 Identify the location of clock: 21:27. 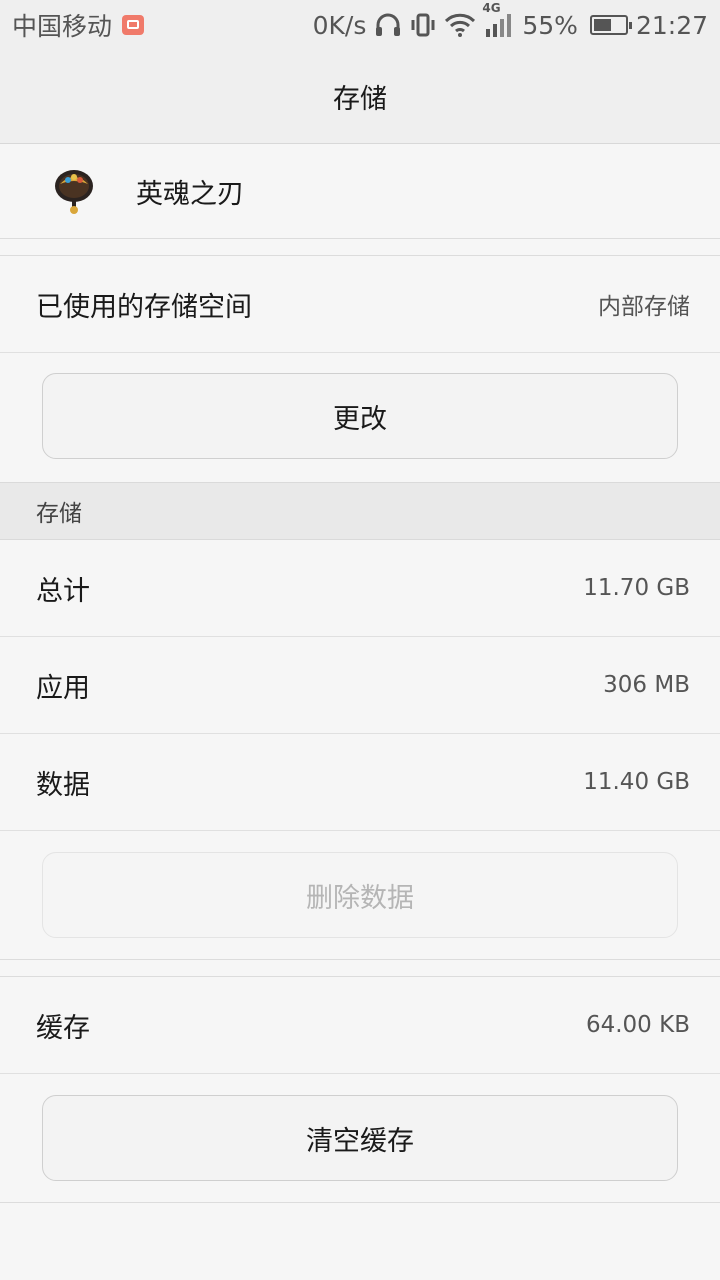
(671, 25).